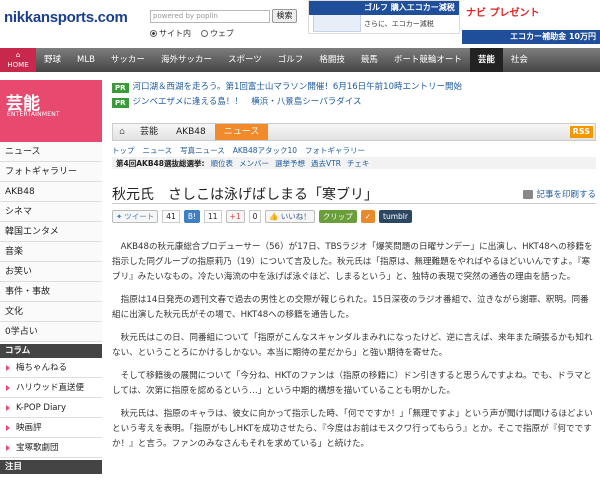  What do you see at coordinates (51, 351) in the screenshot?
I see `sidebar-column-header: コラム` at bounding box center [51, 351].